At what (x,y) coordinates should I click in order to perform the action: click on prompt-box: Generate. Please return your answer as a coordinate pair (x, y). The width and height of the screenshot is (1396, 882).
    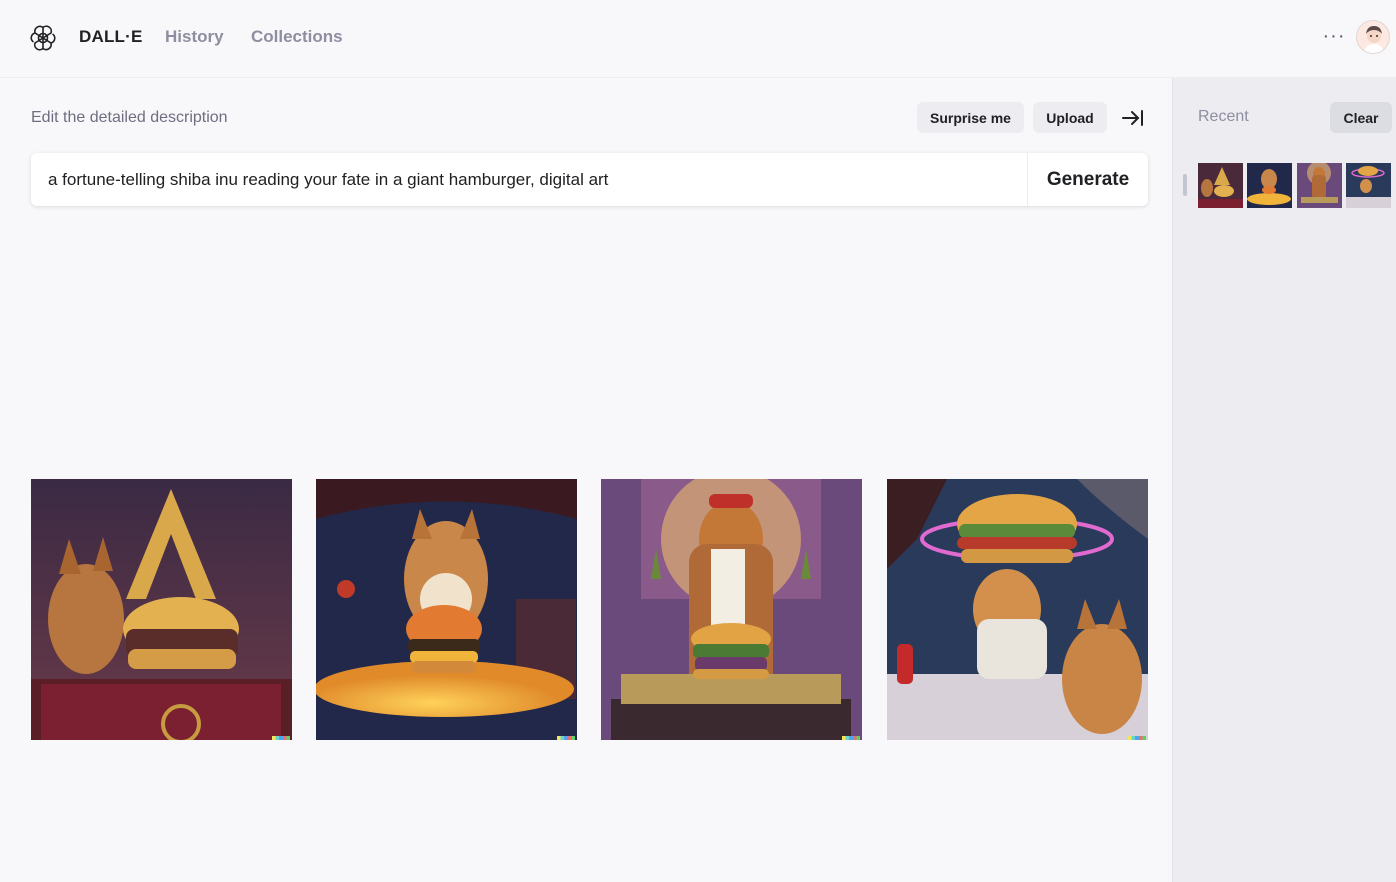
    Looking at the image, I should click on (589, 179).